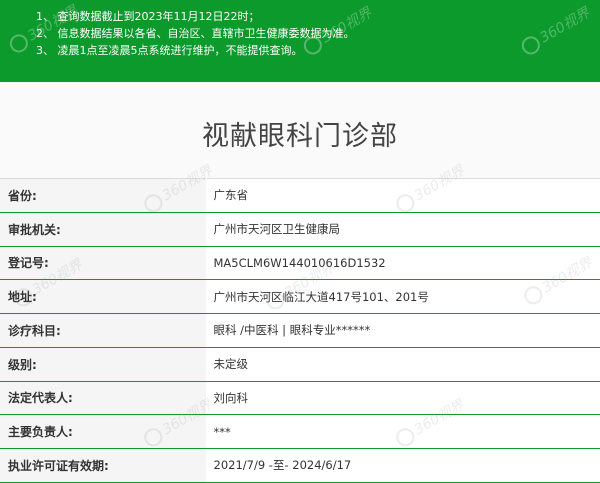 Image resolution: width=600 pixels, height=483 pixels. I want to click on info-label: 省份:, so click(103, 195).